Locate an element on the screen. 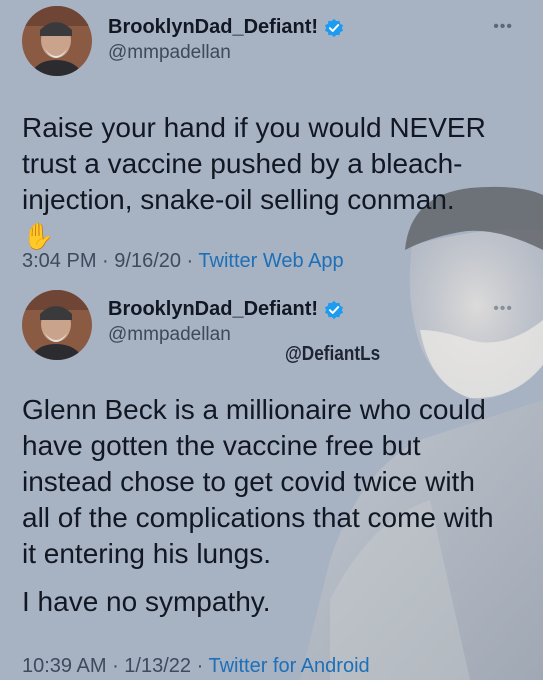  tweet-time: 10:39 AM is located at coordinates (64, 666).